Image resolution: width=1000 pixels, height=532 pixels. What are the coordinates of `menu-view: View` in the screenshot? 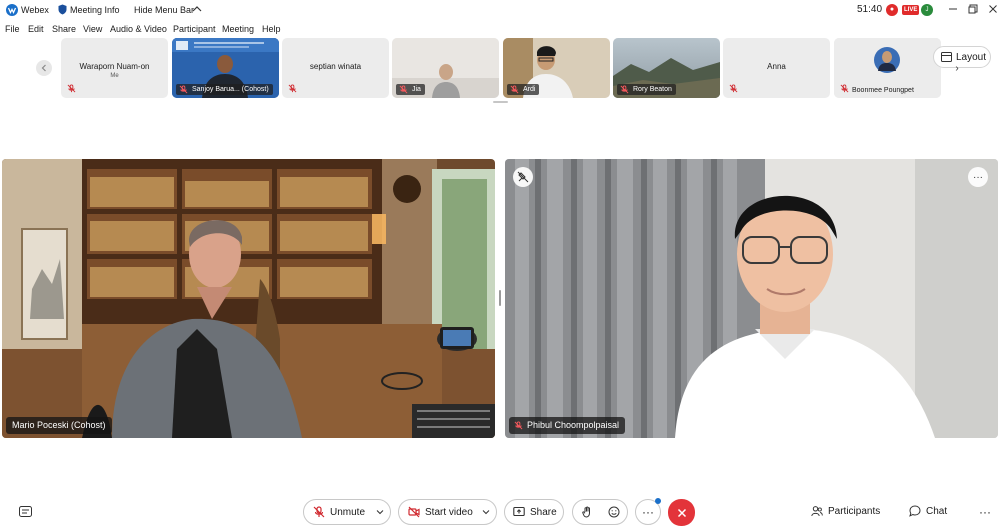 It's located at (92, 29).